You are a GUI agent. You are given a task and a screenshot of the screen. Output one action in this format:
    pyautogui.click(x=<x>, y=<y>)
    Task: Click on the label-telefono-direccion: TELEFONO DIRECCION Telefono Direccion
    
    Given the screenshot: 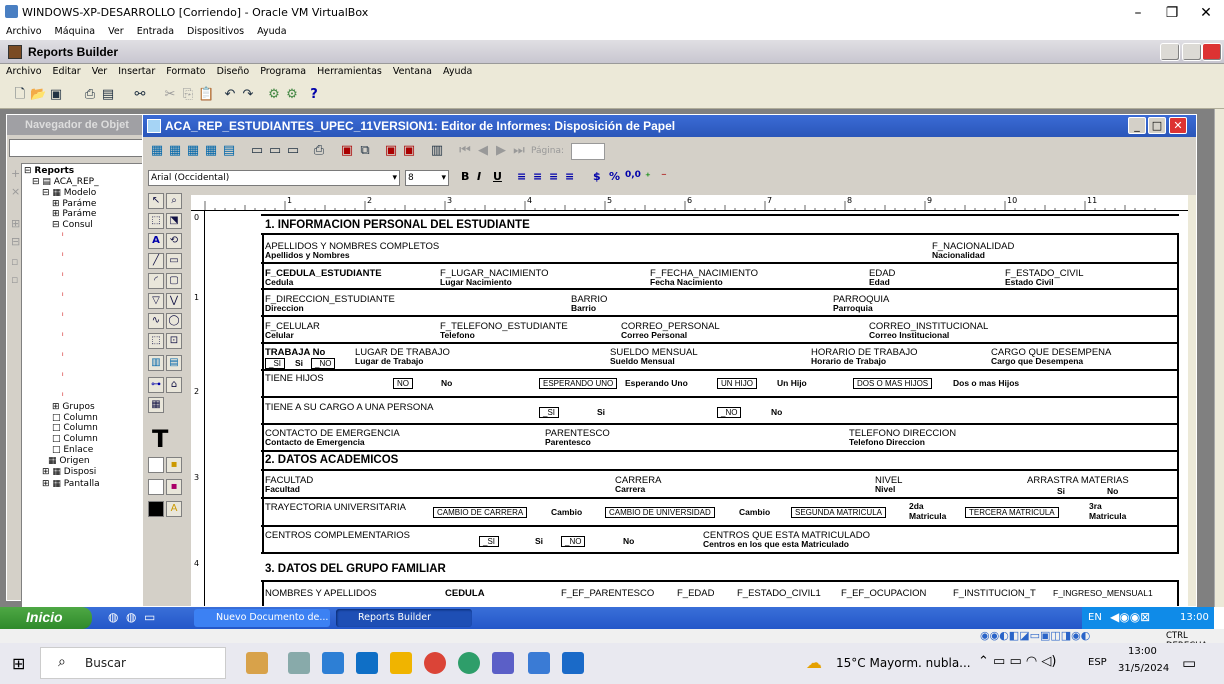 What is the action you would take?
    pyautogui.click(x=902, y=438)
    